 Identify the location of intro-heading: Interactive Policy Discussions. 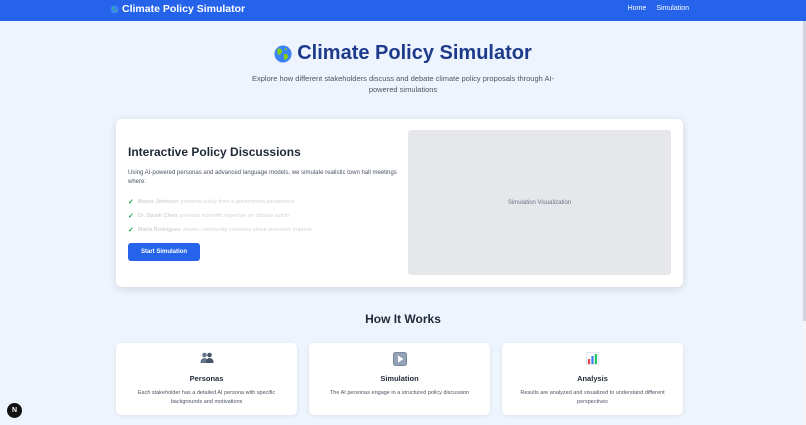
(214, 152).